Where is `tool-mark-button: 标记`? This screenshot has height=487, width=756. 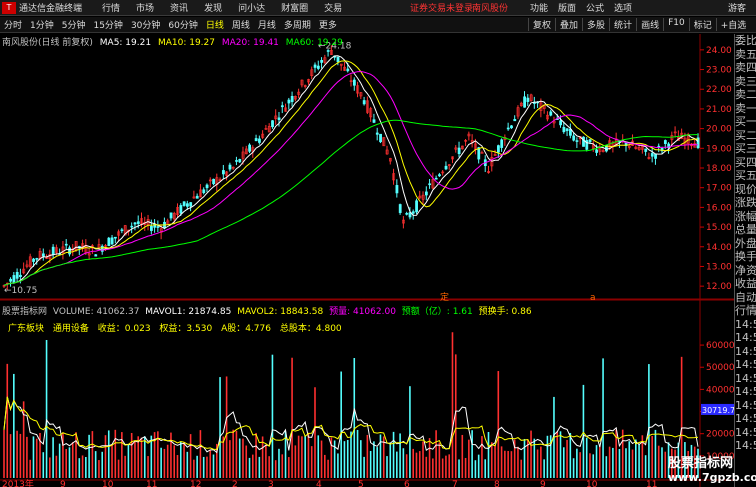 tool-mark-button: 标记 is located at coordinates (702, 24).